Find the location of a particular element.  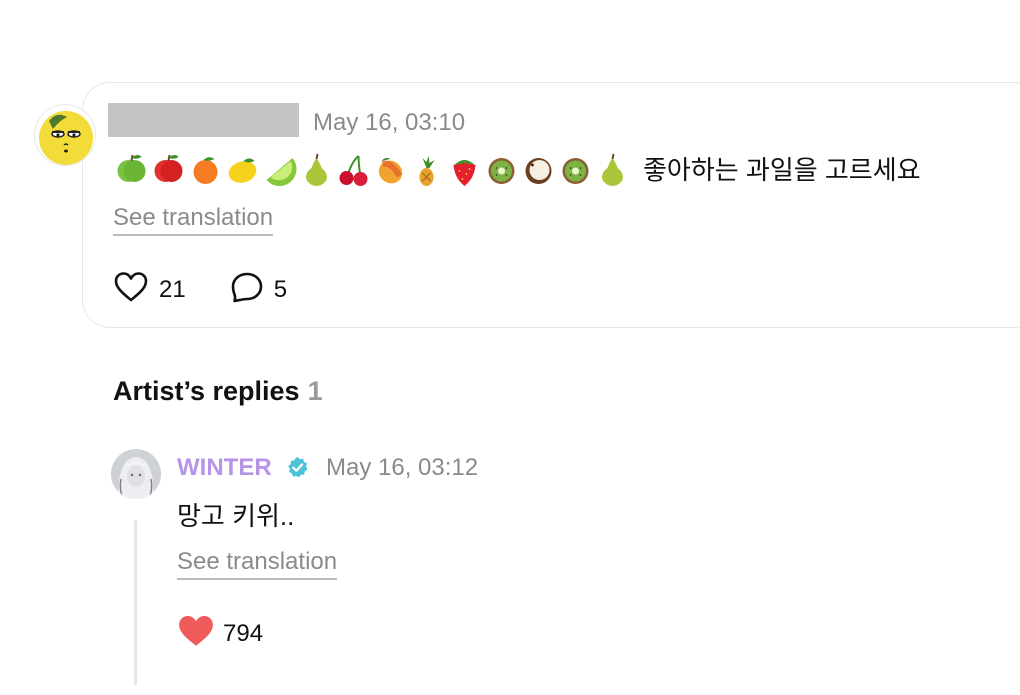

heart-outline-icon is located at coordinates (131, 289).